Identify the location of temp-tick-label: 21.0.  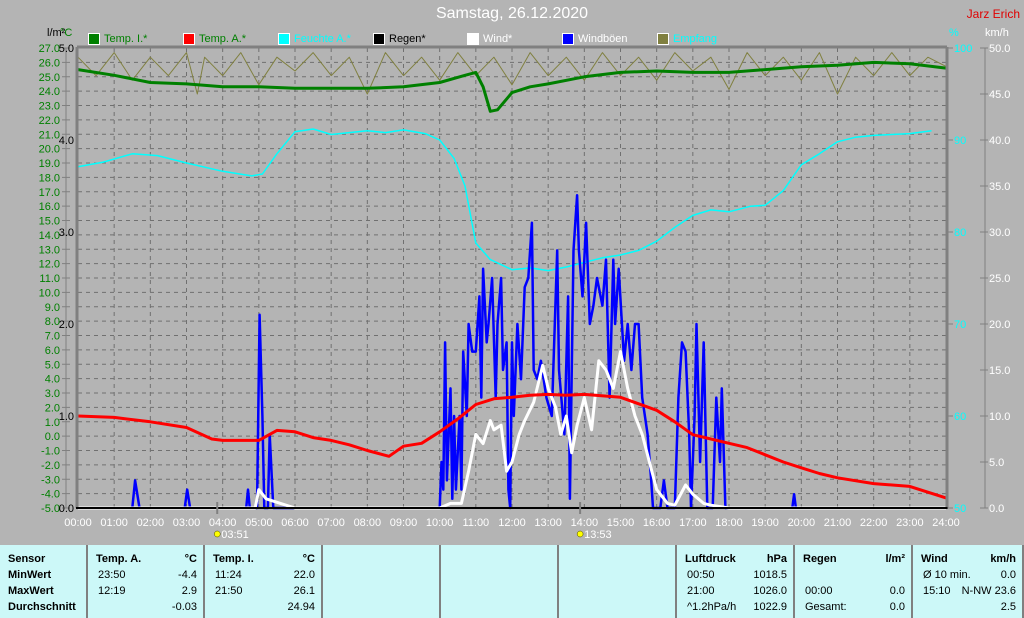
(49, 135).